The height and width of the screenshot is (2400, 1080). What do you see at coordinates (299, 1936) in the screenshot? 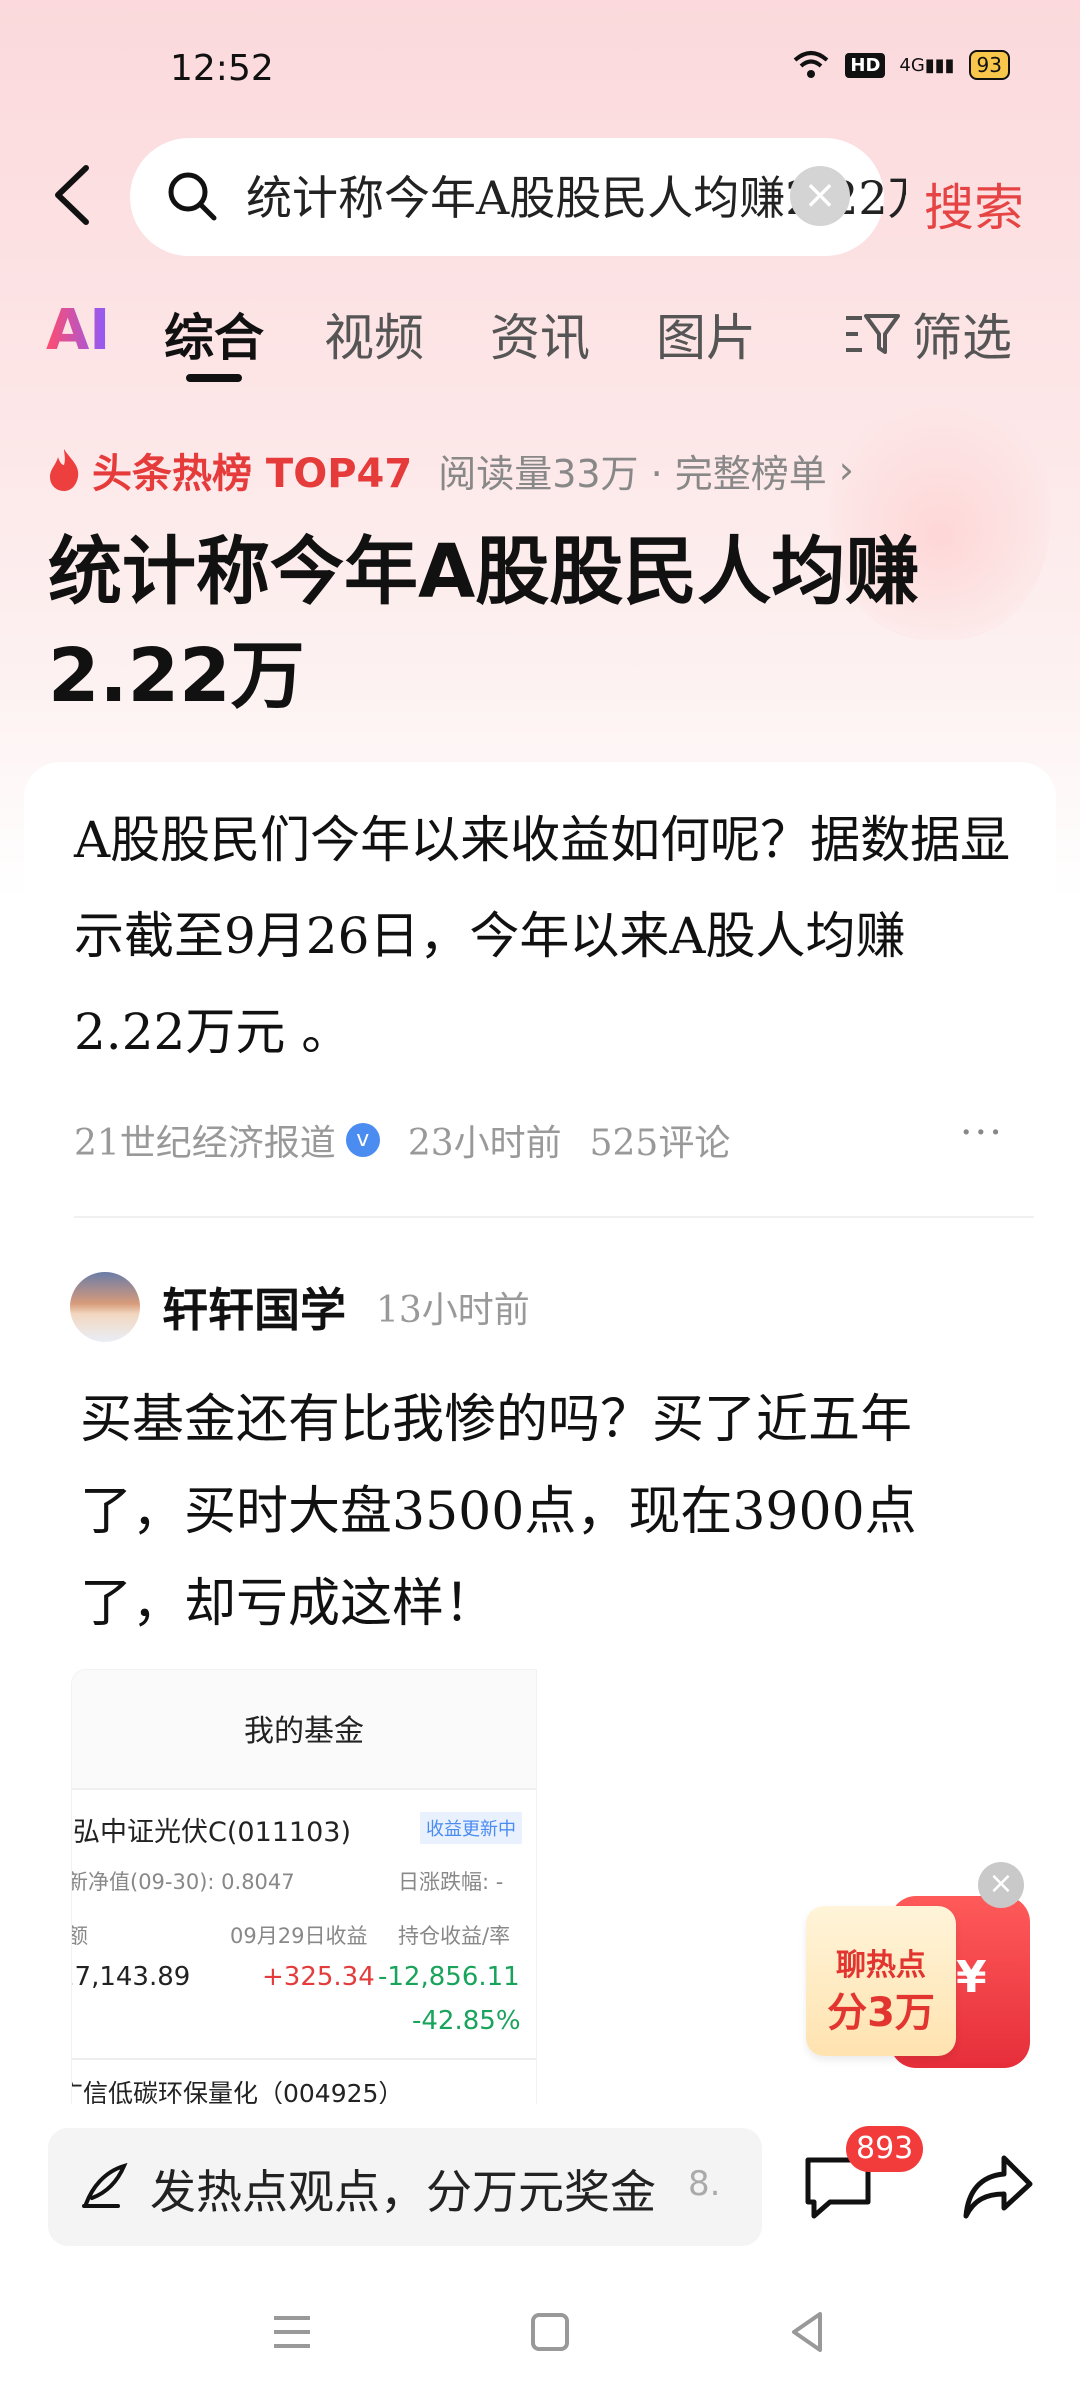
I see `fund-col-day: 09月29日收益` at bounding box center [299, 1936].